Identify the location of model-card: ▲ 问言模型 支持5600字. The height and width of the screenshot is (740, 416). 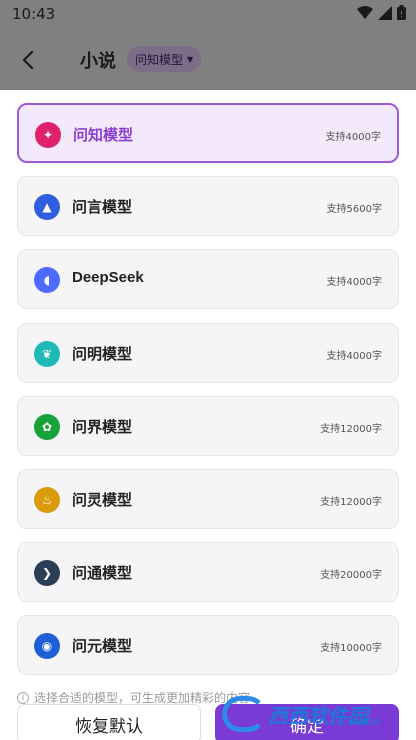
(208, 206).